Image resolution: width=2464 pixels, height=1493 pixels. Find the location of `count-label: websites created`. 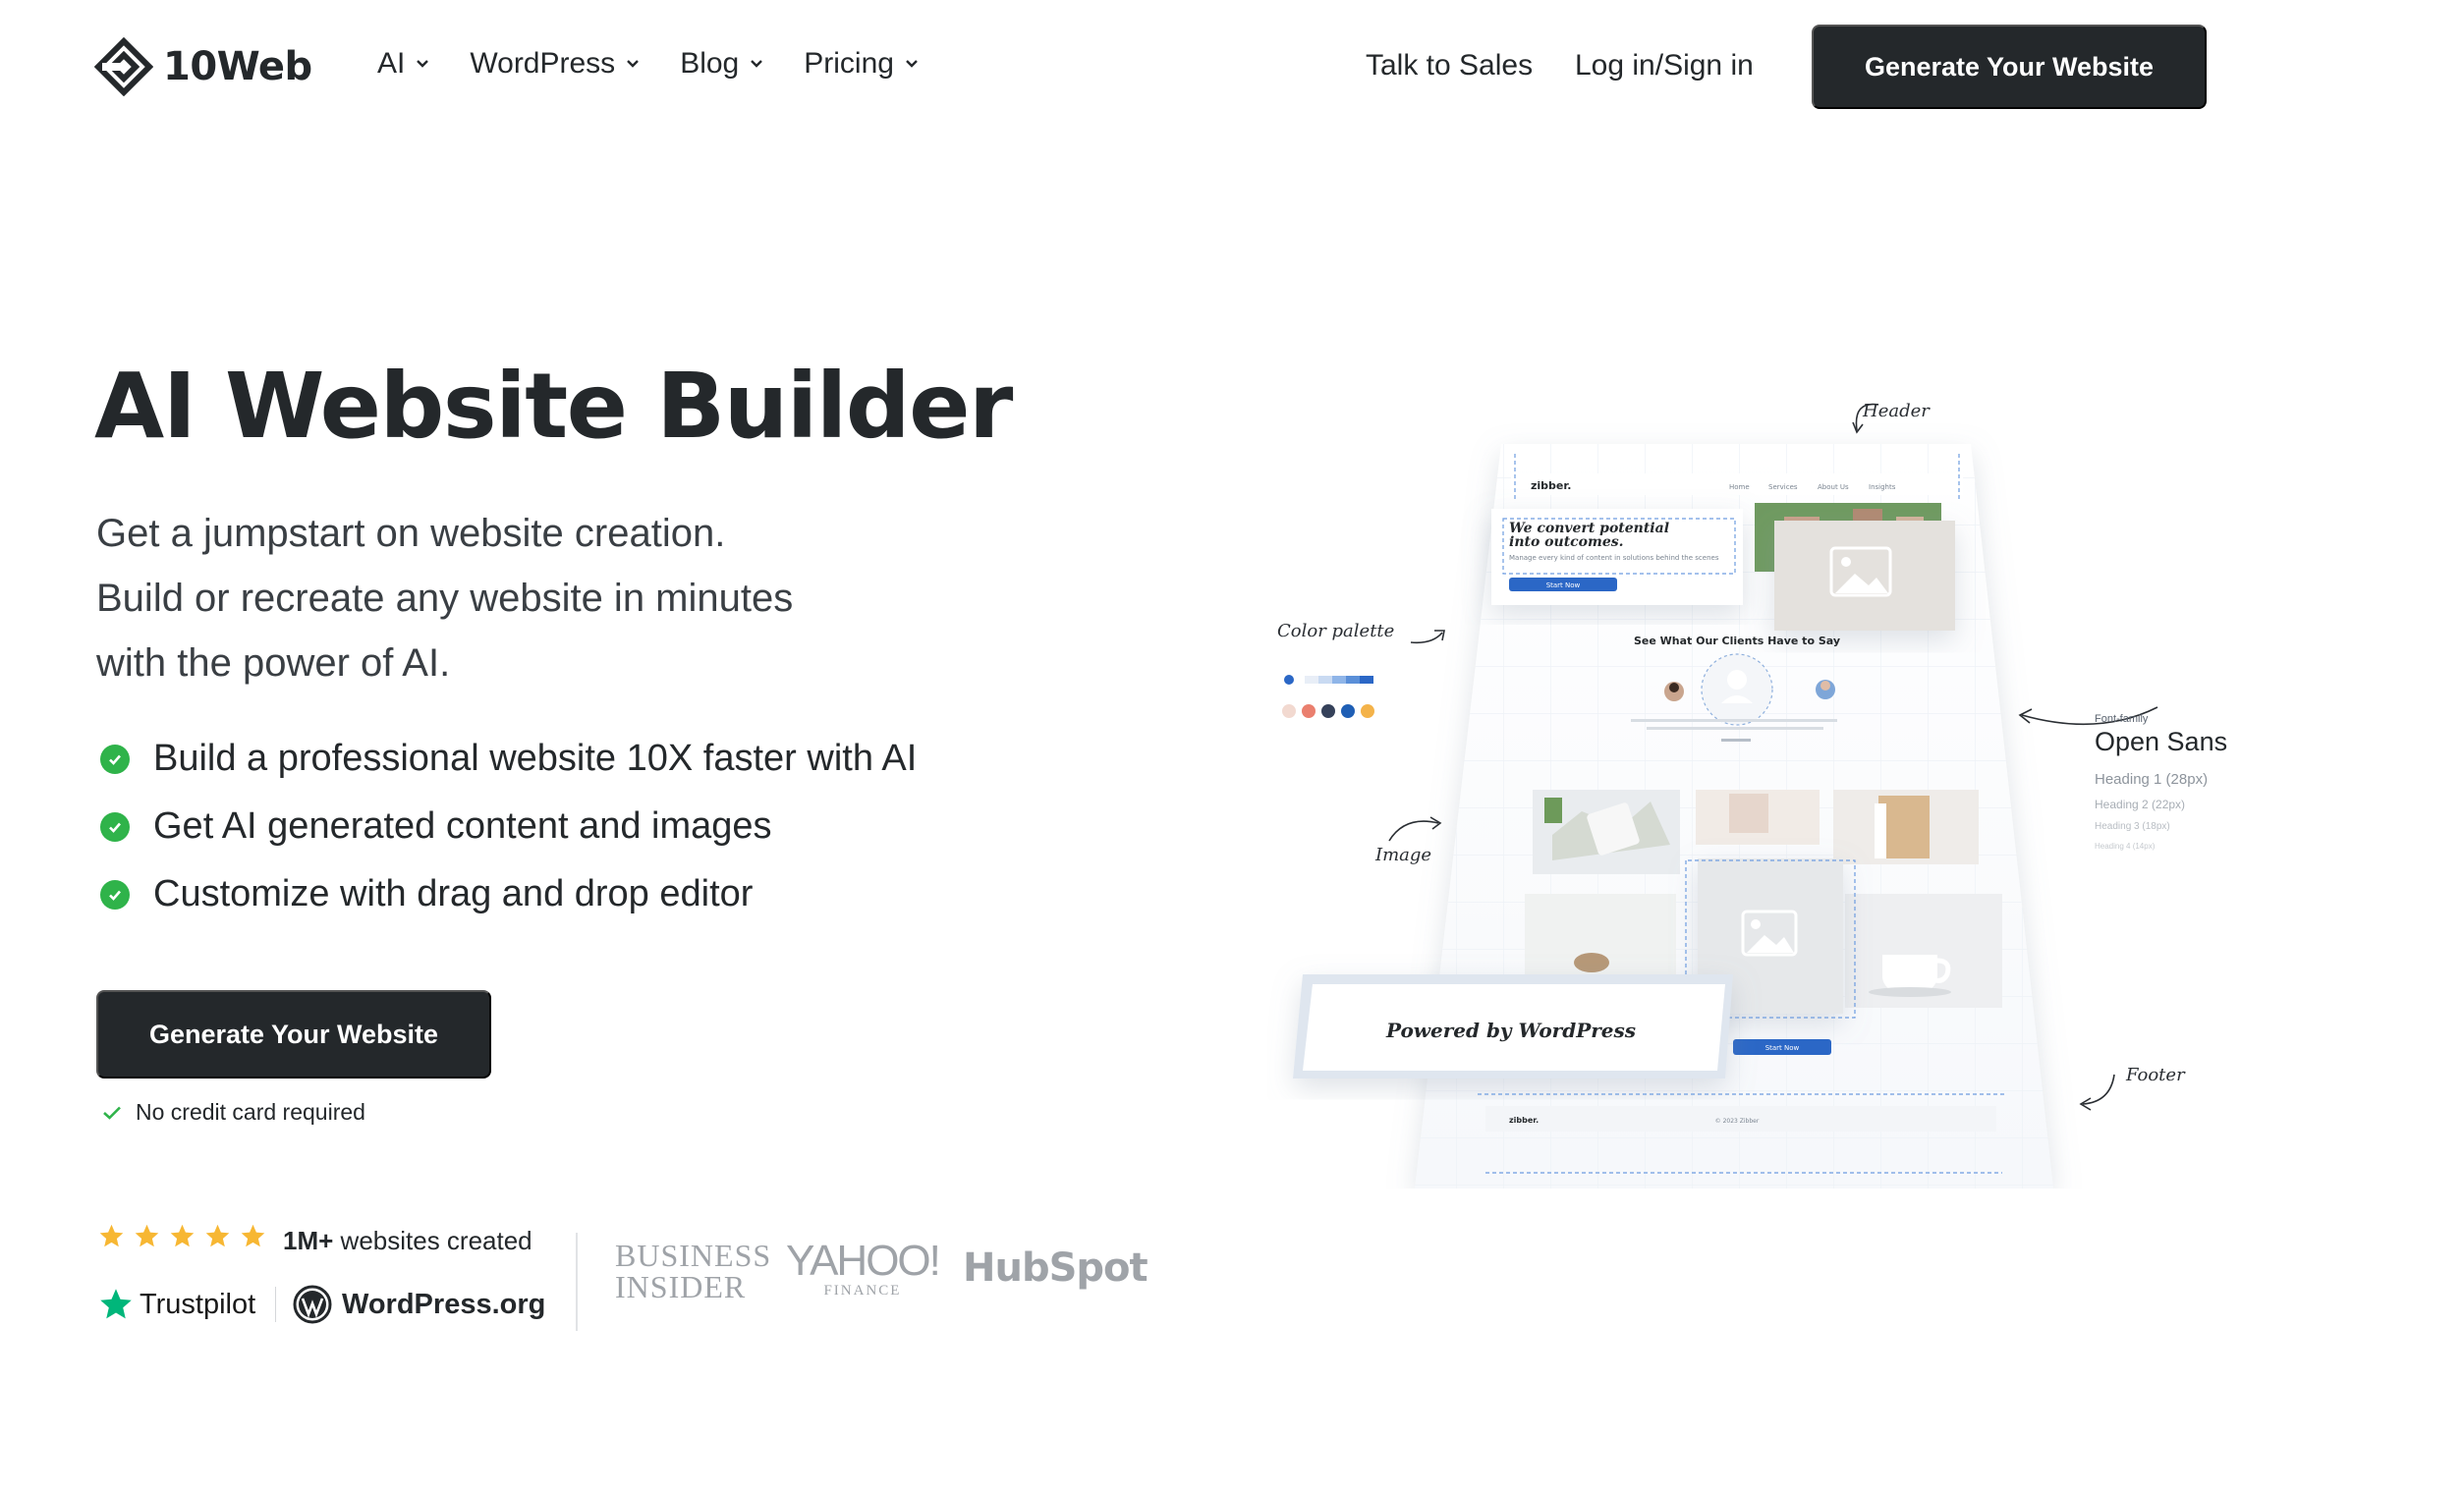

count-label: websites created is located at coordinates (432, 1241).